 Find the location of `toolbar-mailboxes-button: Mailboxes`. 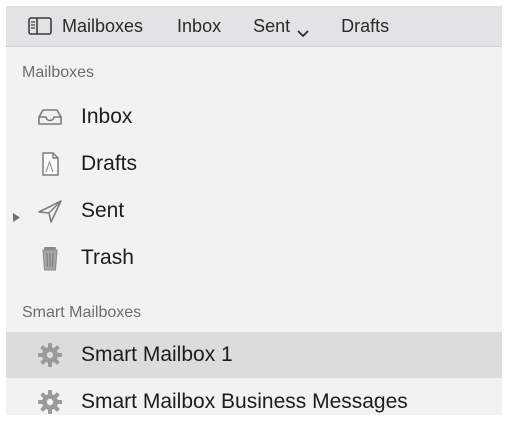

toolbar-mailboxes-button: Mailboxes is located at coordinates (85, 26).